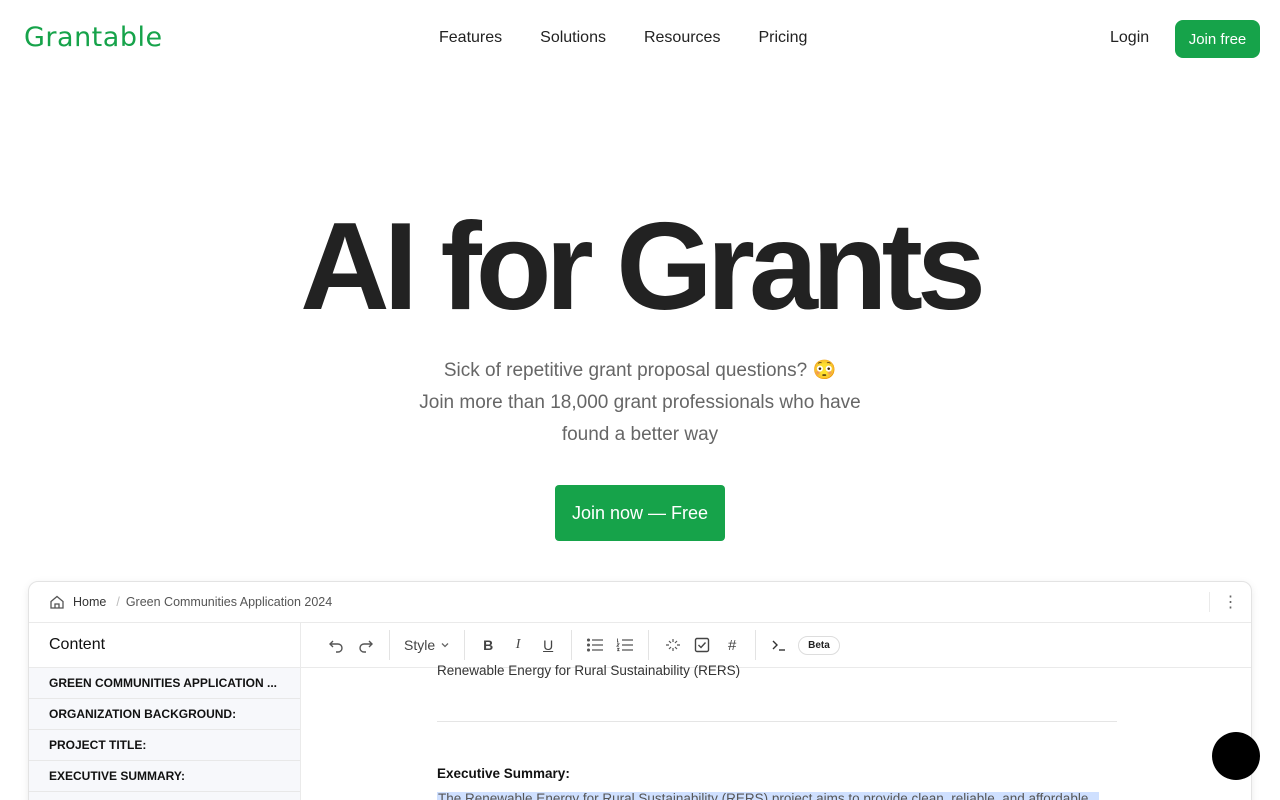 The height and width of the screenshot is (800, 1280). I want to click on style-dropdown: Style, so click(427, 645).